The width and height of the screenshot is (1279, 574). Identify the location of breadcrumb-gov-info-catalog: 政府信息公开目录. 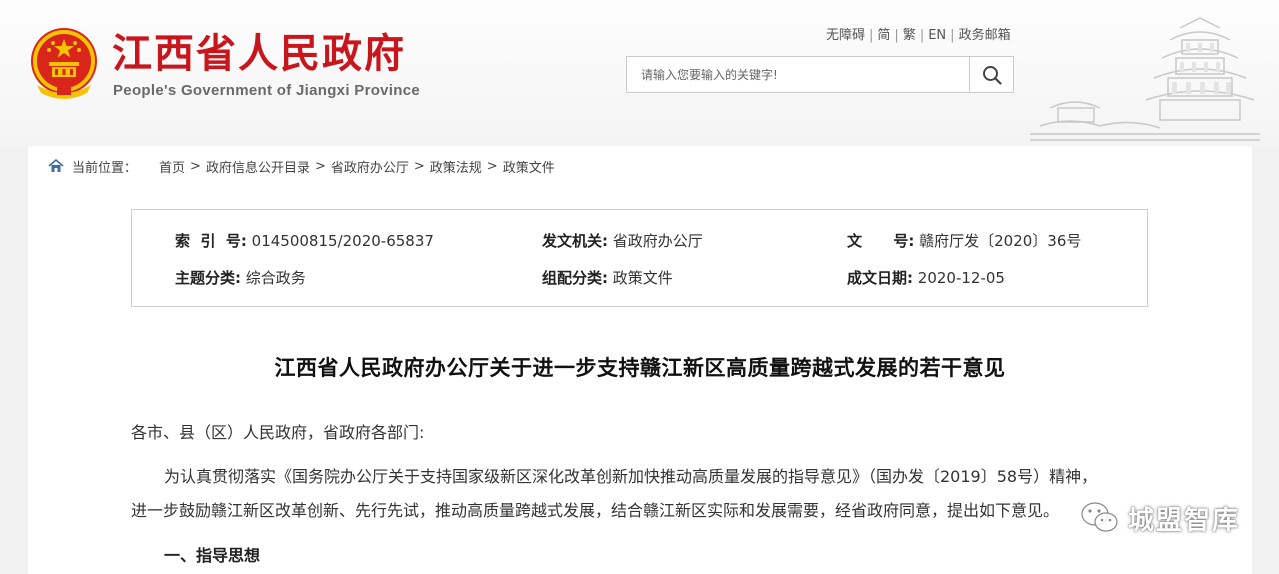
(258, 166).